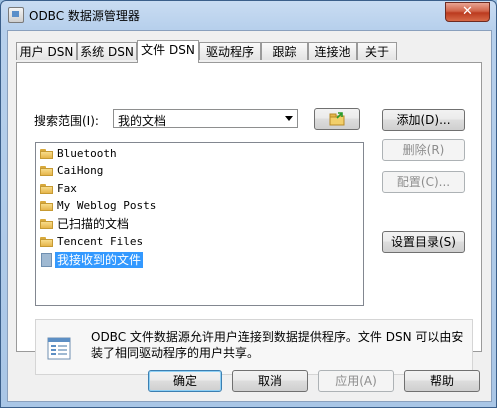 Image resolution: width=497 pixels, height=408 pixels. I want to click on tab-tracing: 跟踪, so click(284, 51).